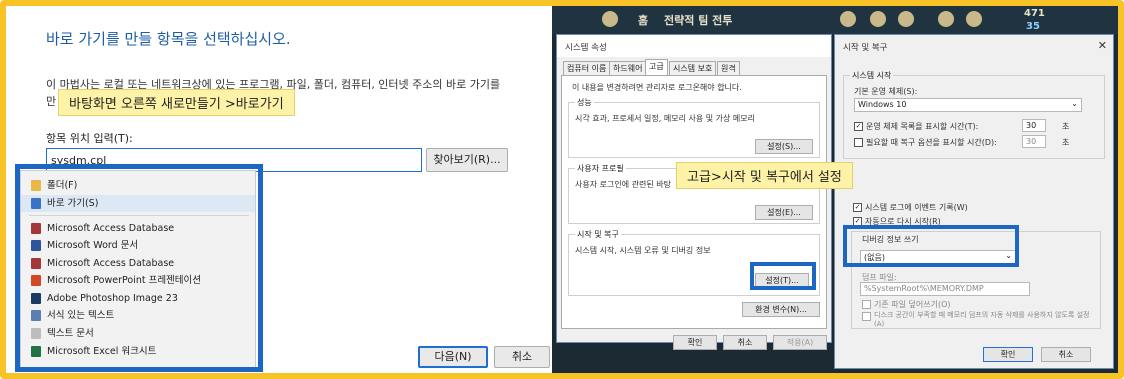  I want to click on wizard-description-line2: 만, so click(51, 101).